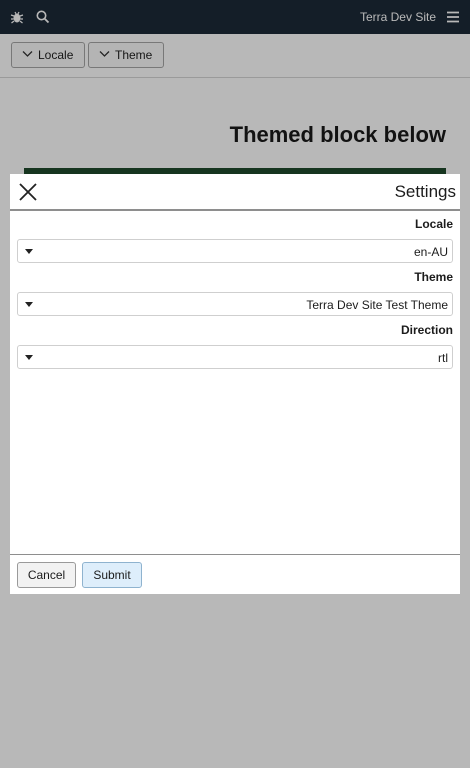  I want to click on locale-select-value: en-AU, so click(430, 252).